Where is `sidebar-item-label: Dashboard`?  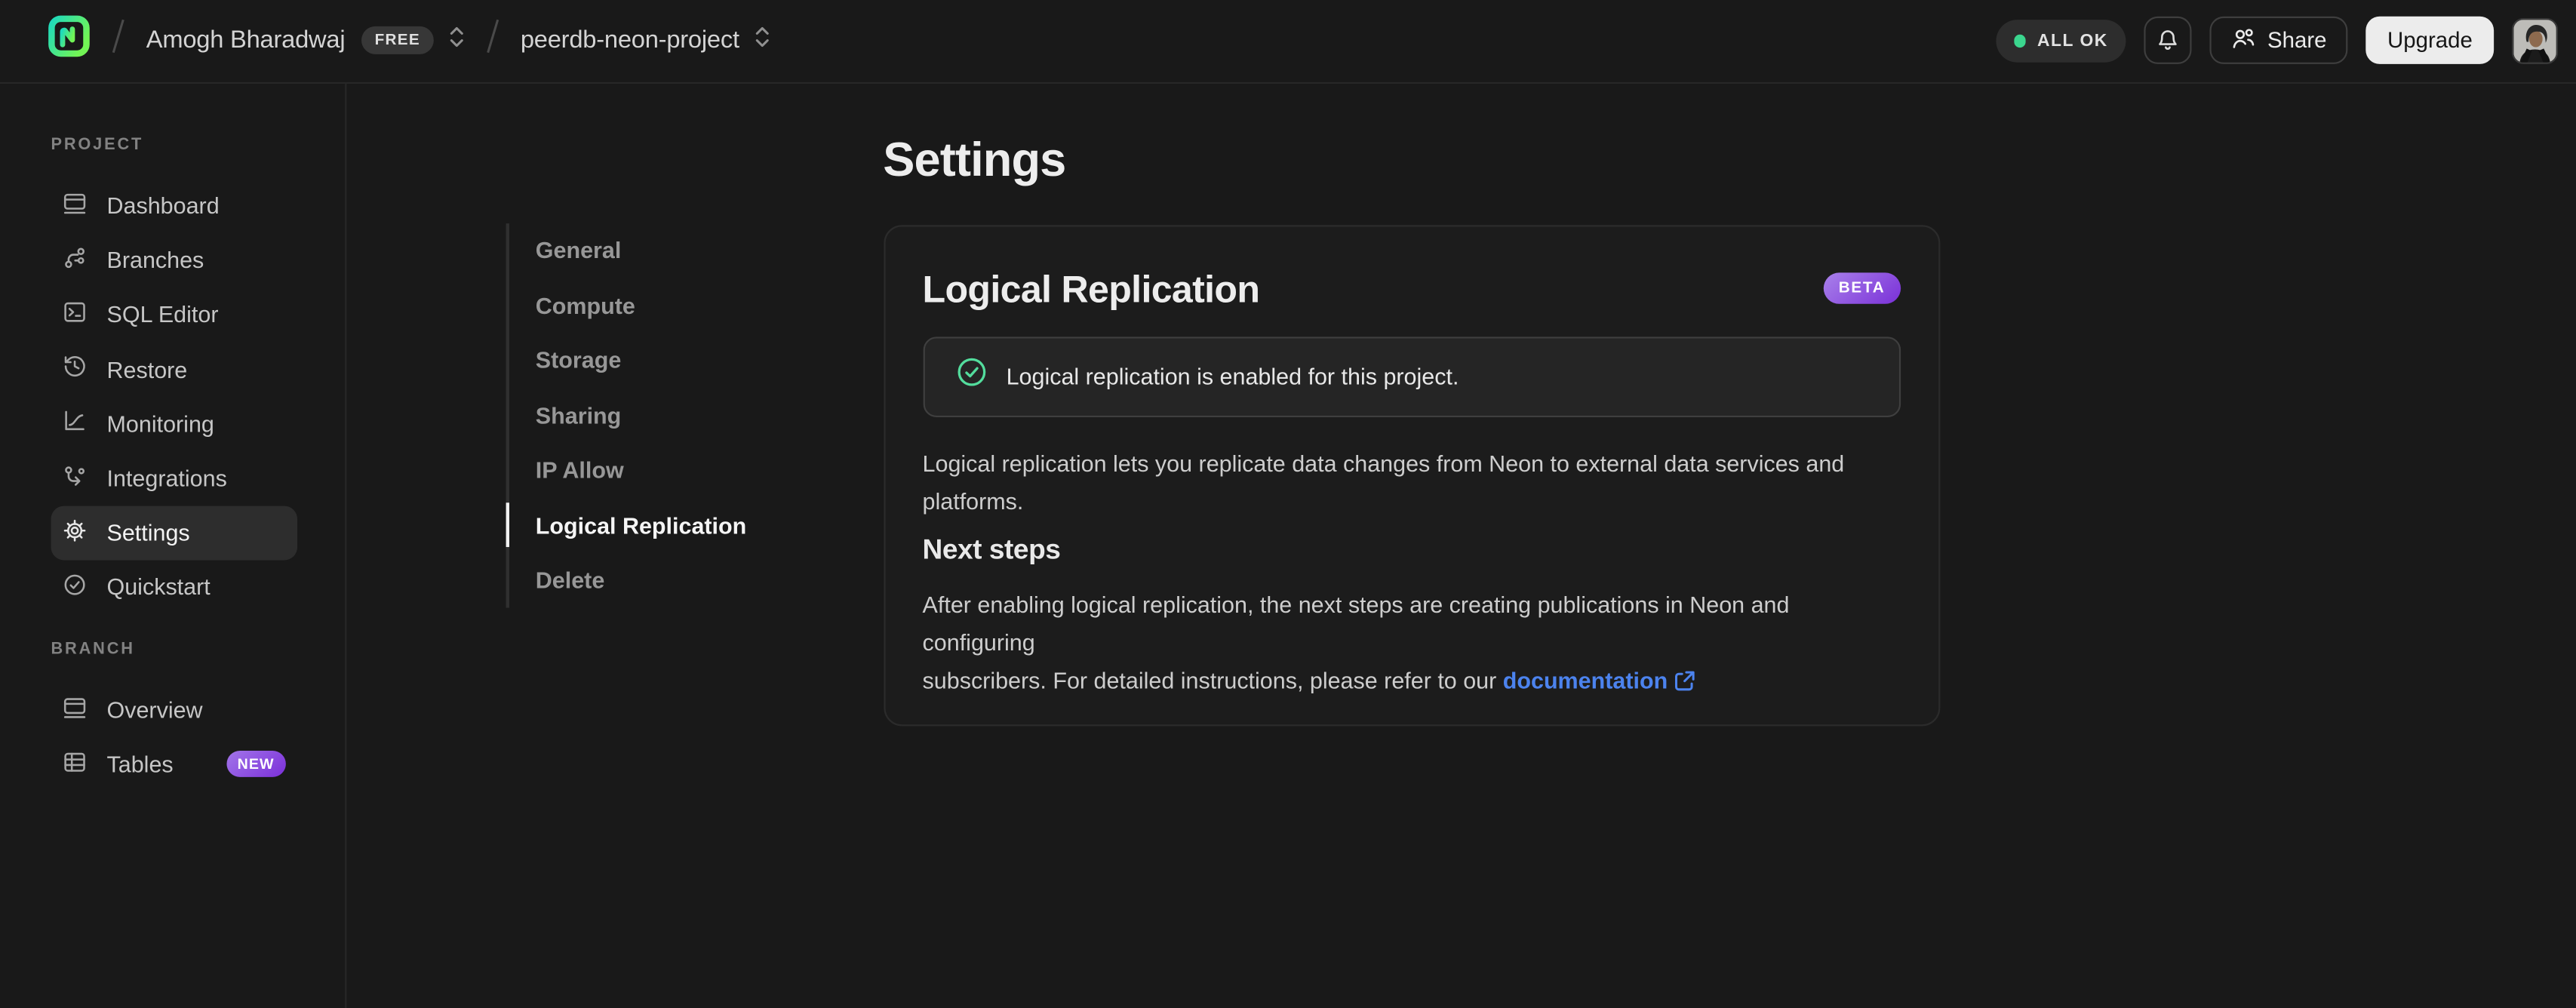 sidebar-item-label: Dashboard is located at coordinates (163, 205).